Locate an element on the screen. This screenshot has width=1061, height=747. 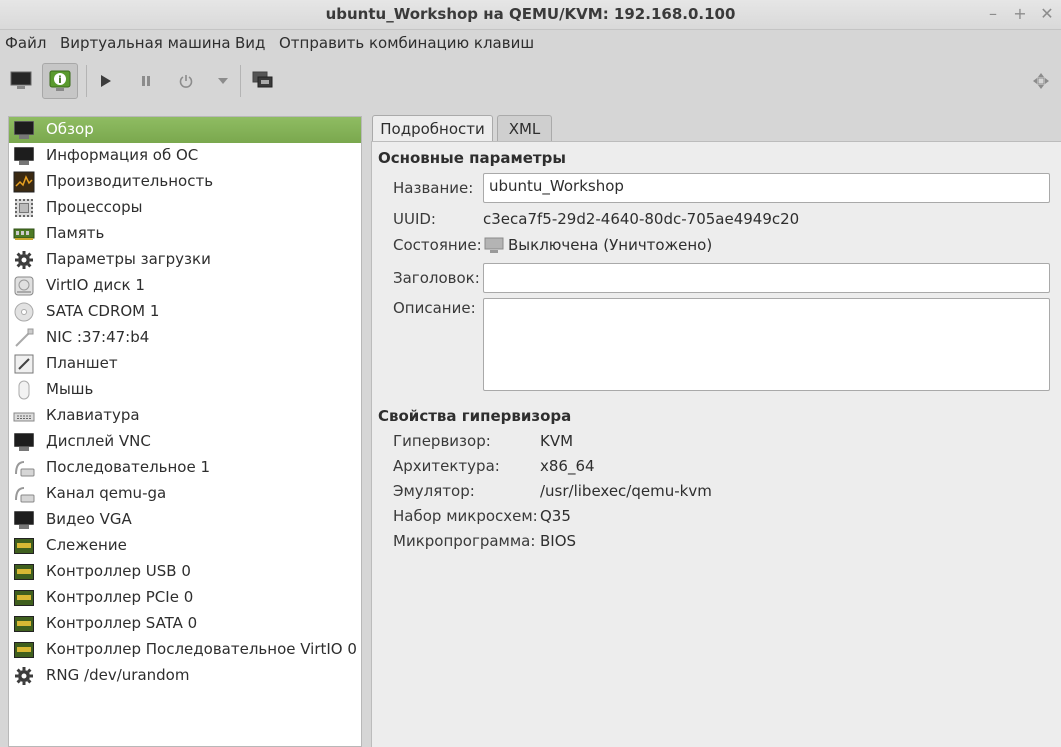
screens-icon is located at coordinates (262, 79).